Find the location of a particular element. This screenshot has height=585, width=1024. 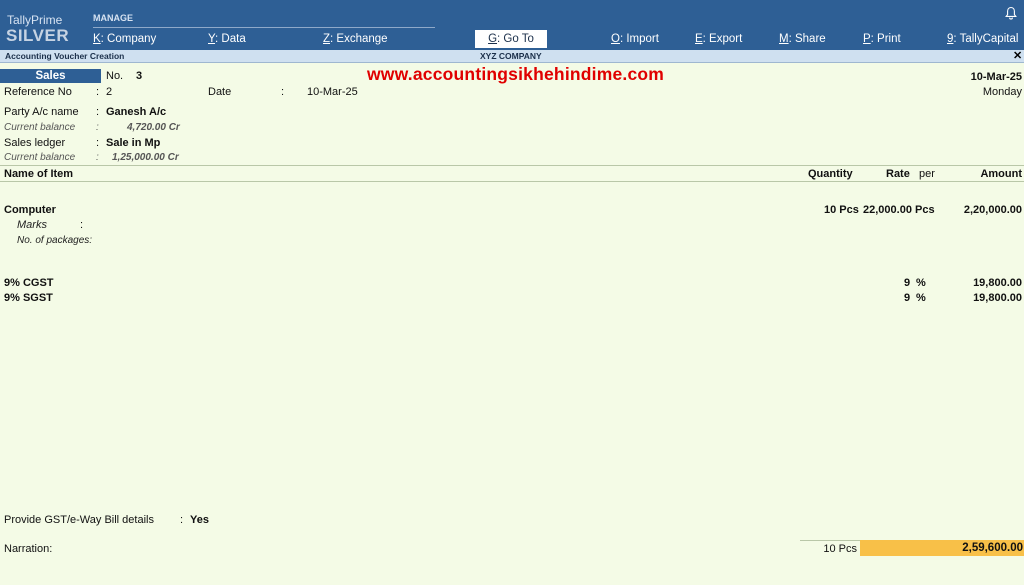

col-header-per: per is located at coordinates (927, 174).